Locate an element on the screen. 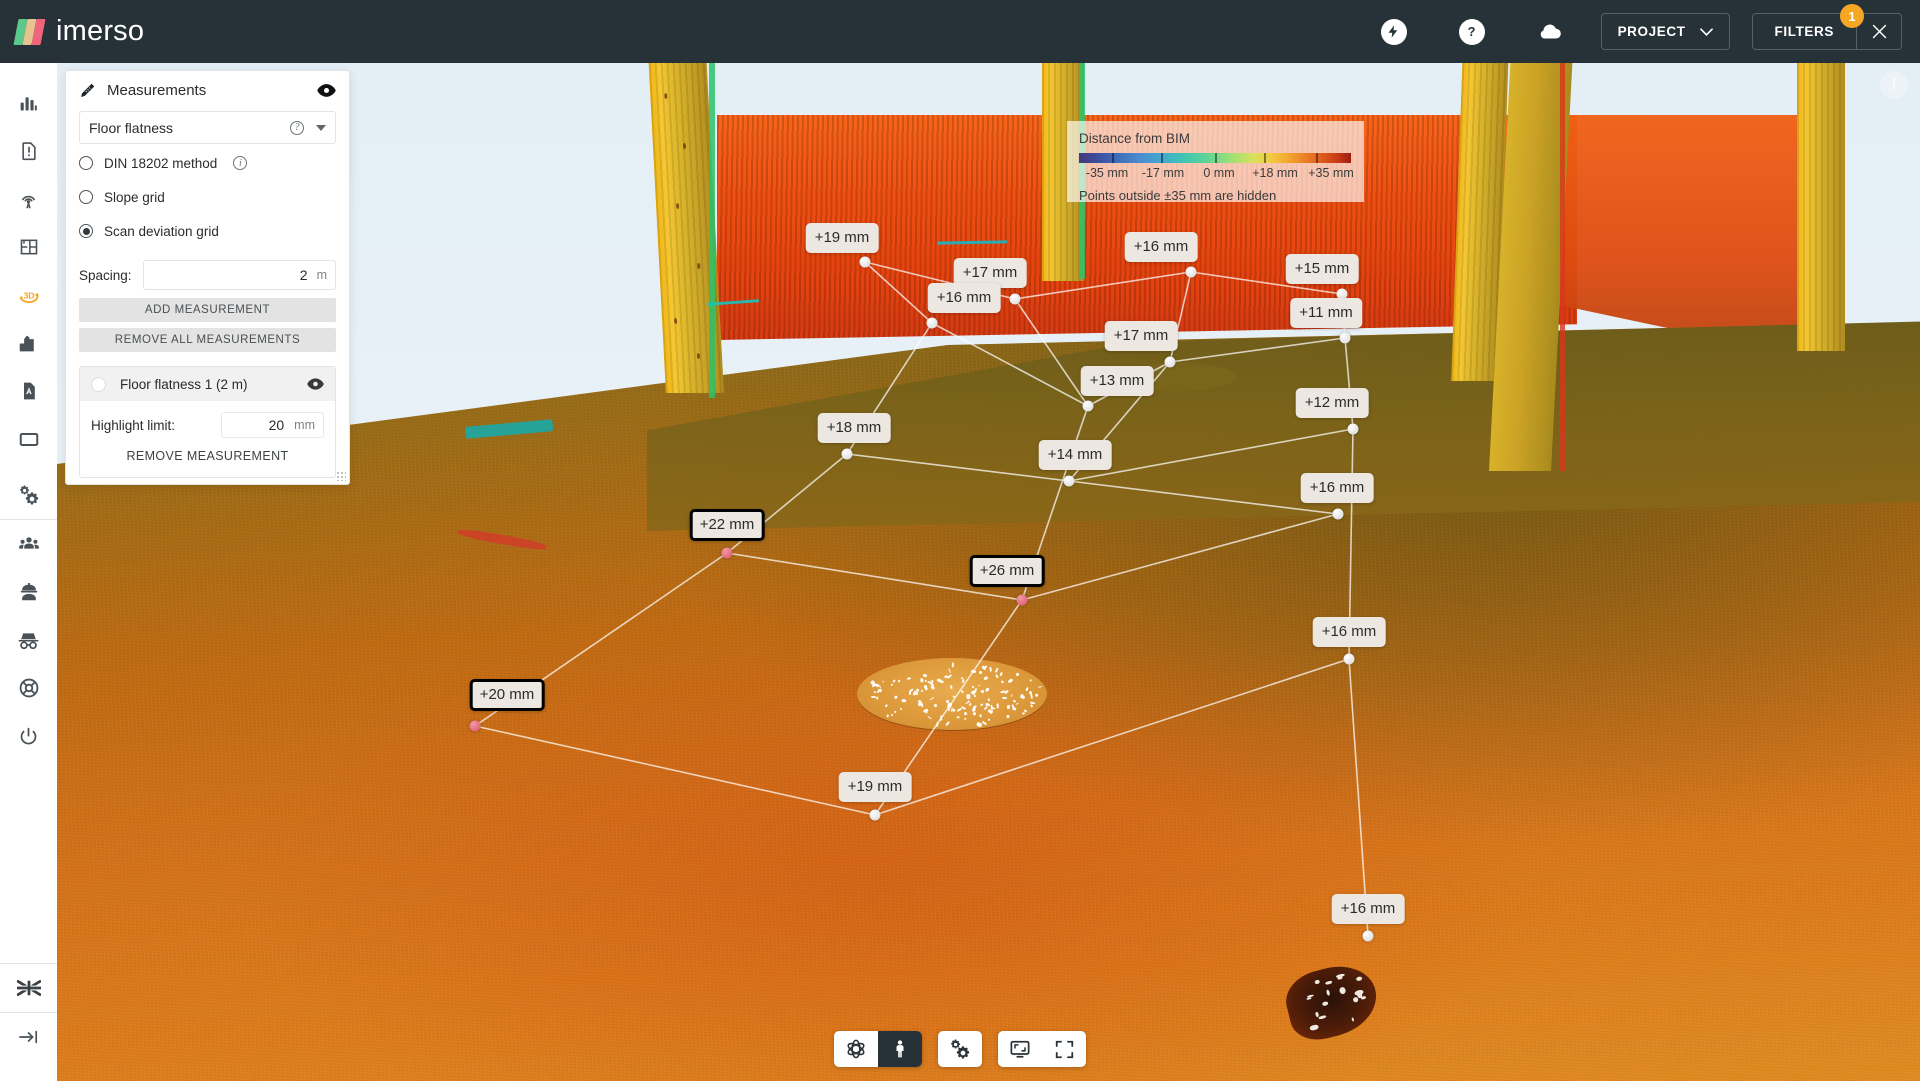 The image size is (1920, 1081). spacing-input: 2 m is located at coordinates (239, 275).